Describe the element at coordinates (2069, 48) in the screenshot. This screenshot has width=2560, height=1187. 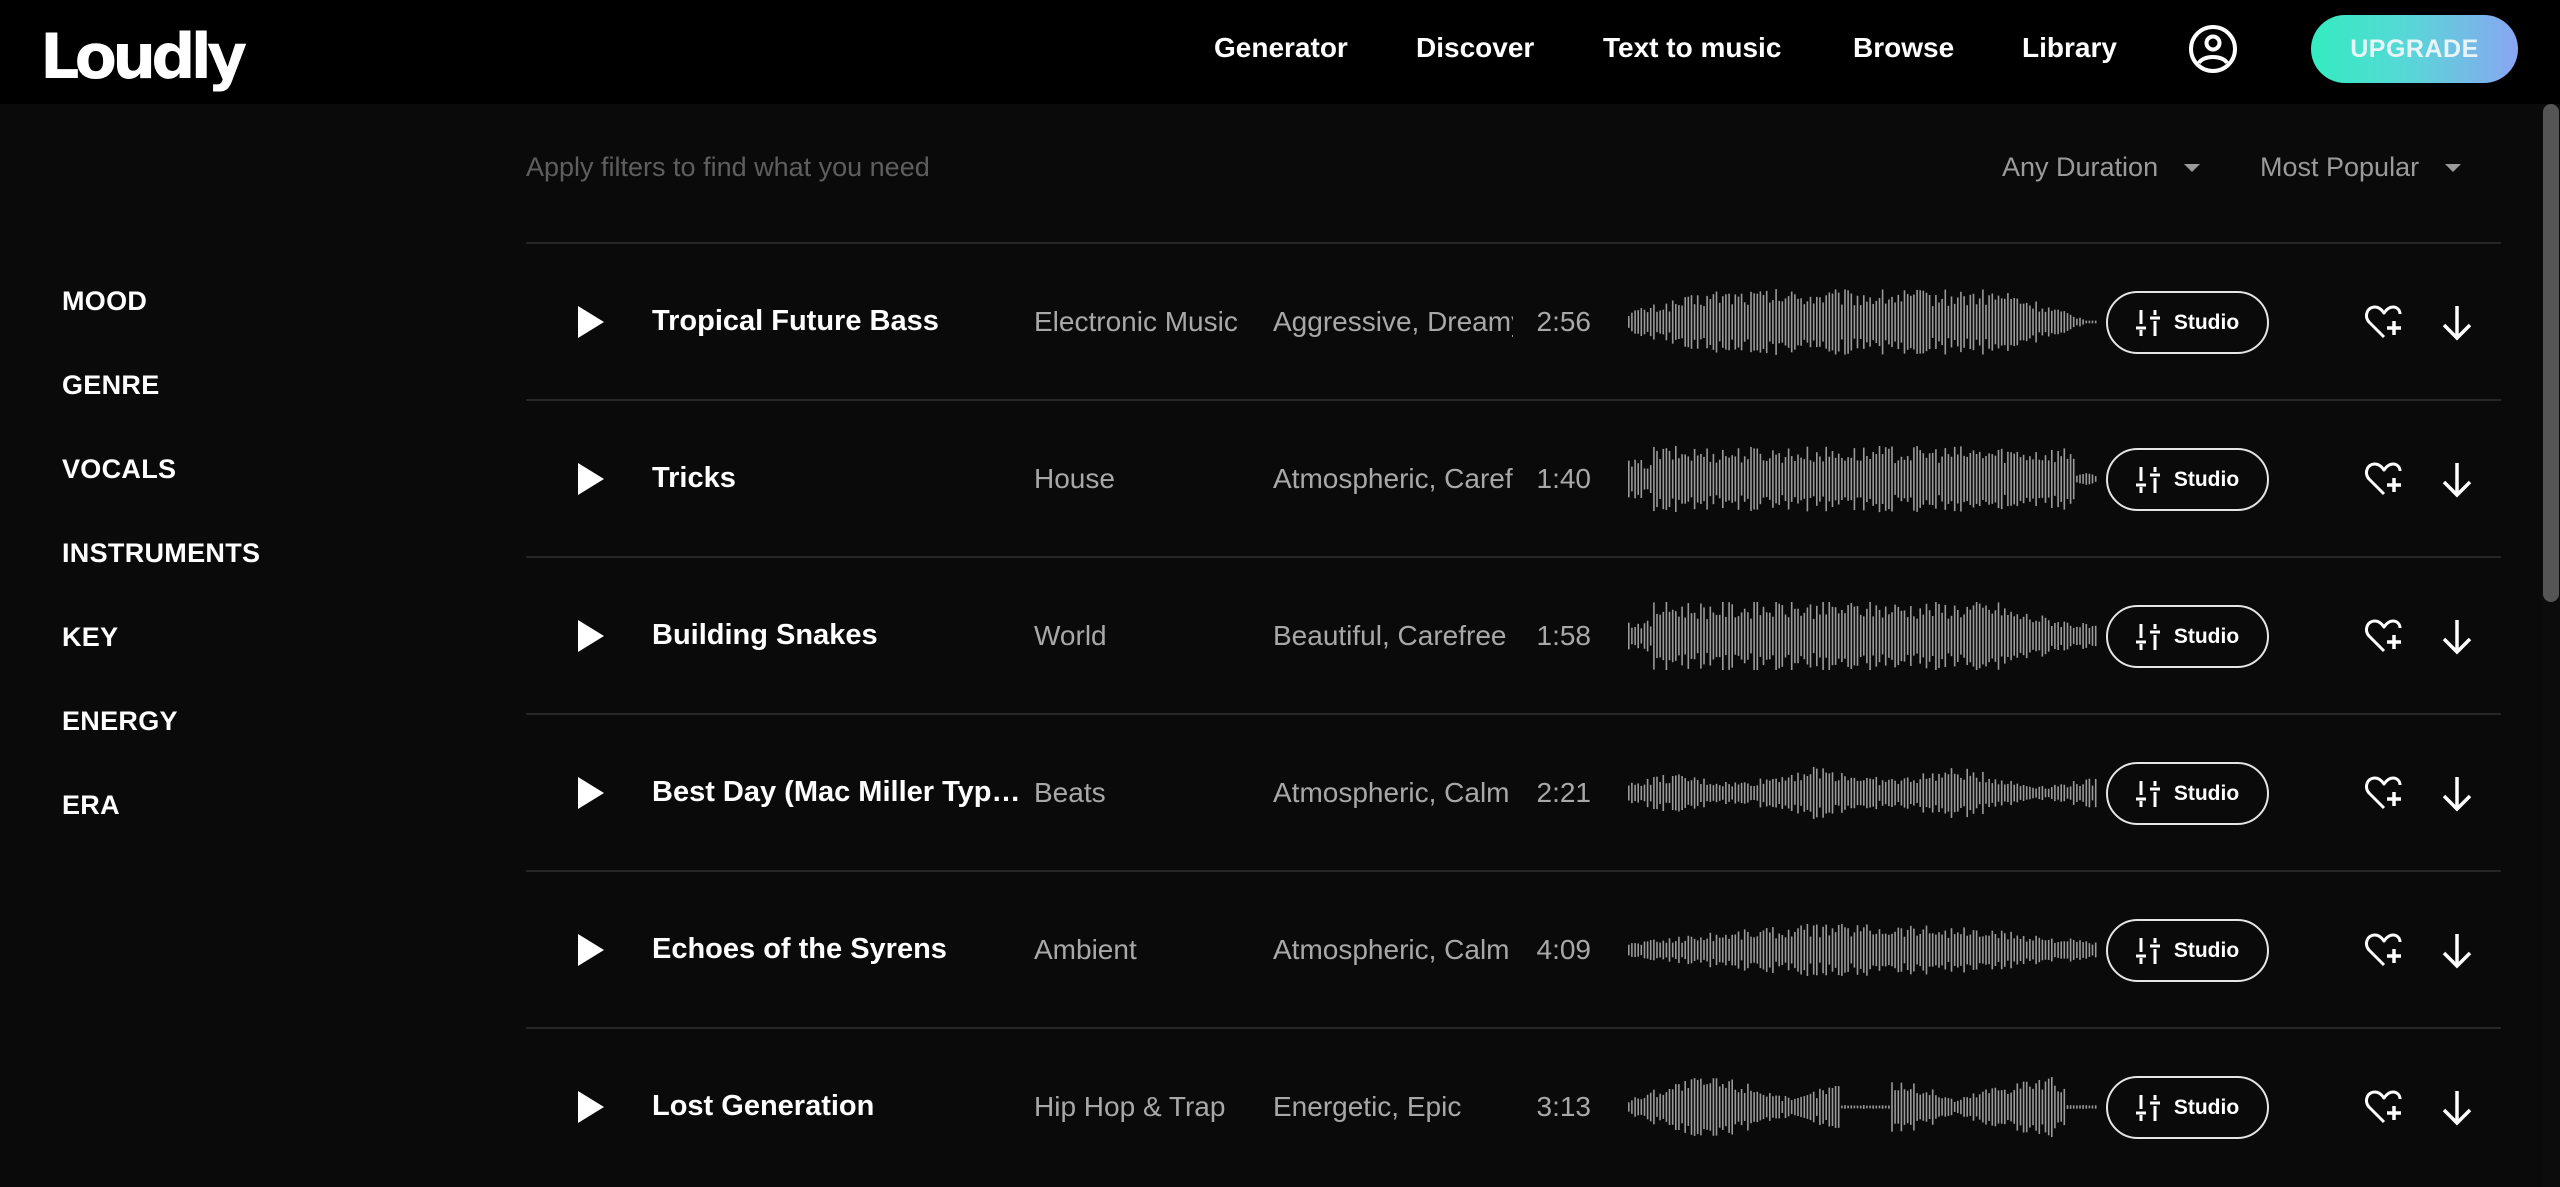
I see `nav-link-library: Library` at that location.